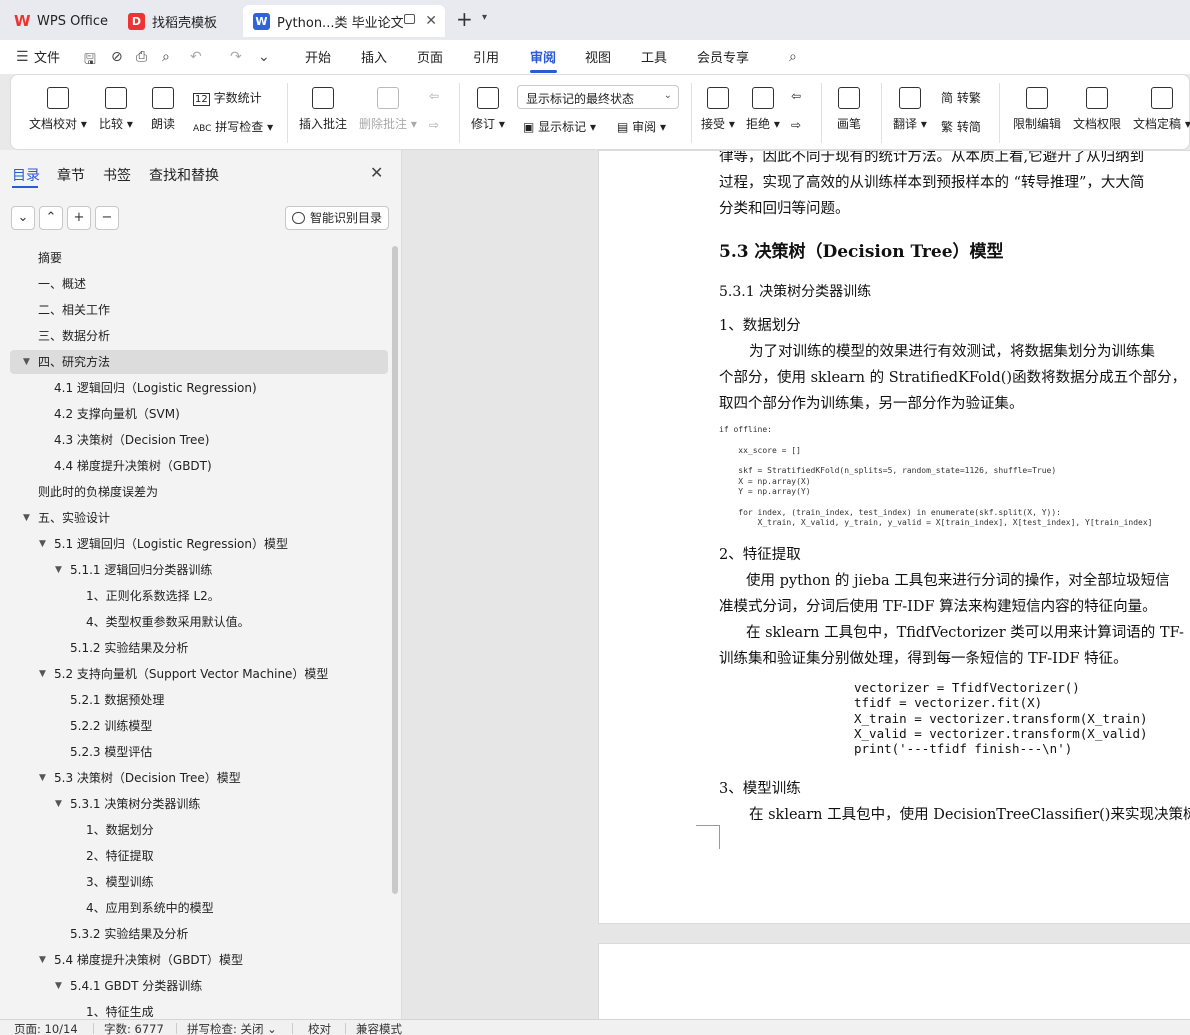 The height and width of the screenshot is (1035, 1190). Describe the element at coordinates (1161, 109) in the screenshot. I see `doc-finalize-button: 文档定稿 ▾` at that location.